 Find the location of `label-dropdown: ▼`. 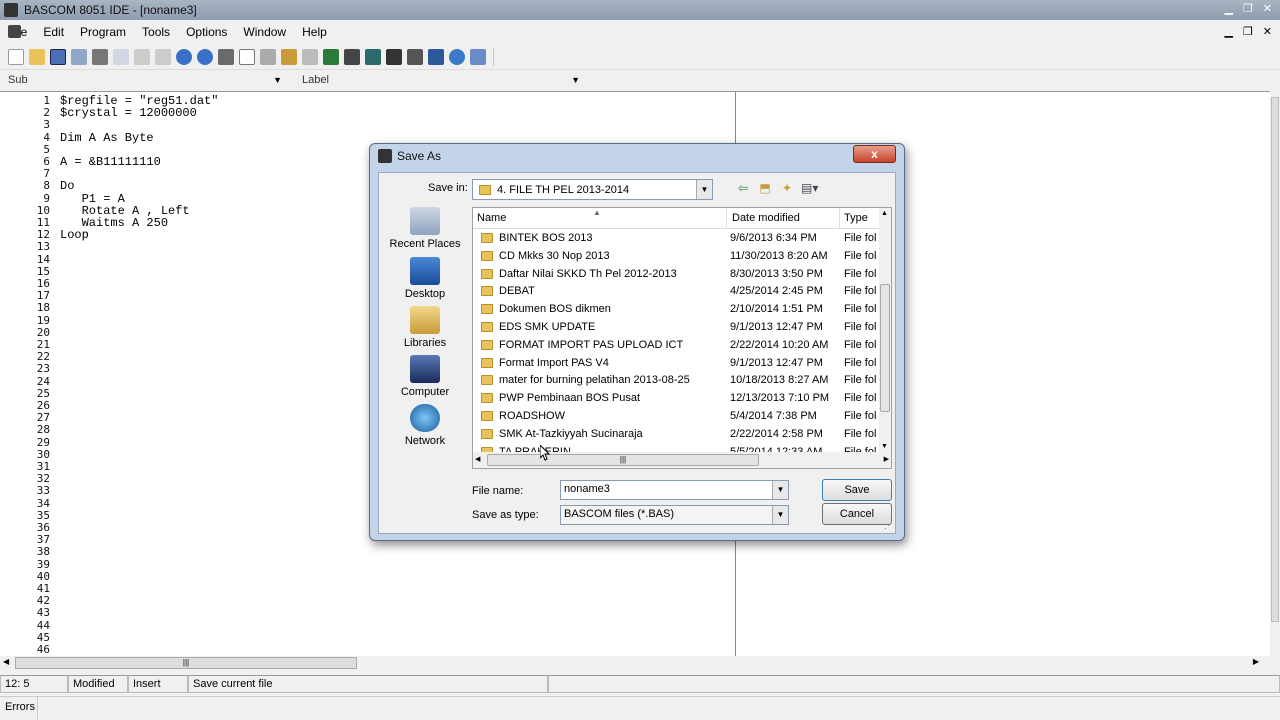

label-dropdown: ▼ is located at coordinates (458, 80).